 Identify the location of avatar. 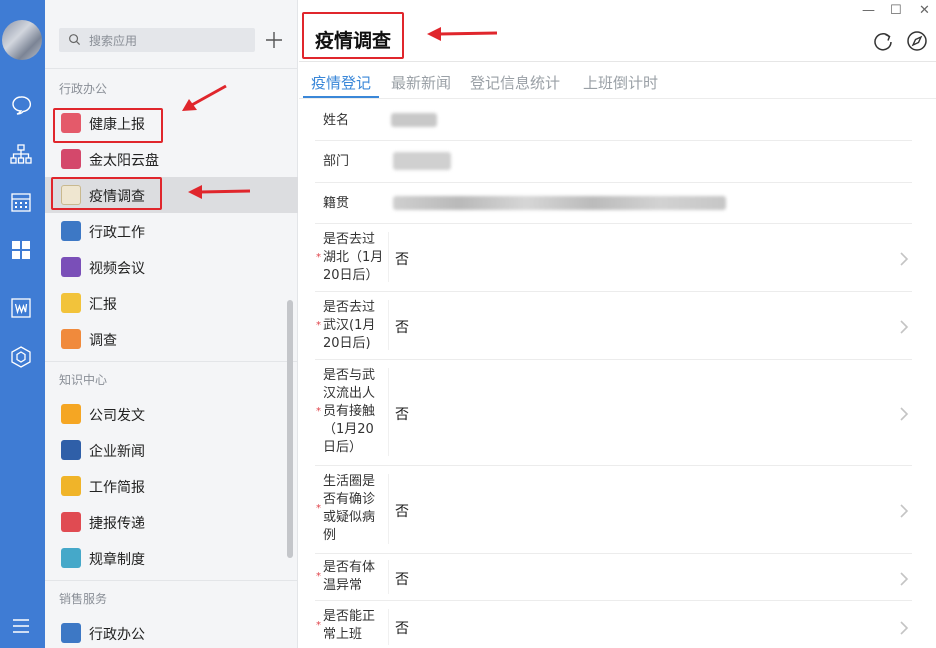
(22, 40).